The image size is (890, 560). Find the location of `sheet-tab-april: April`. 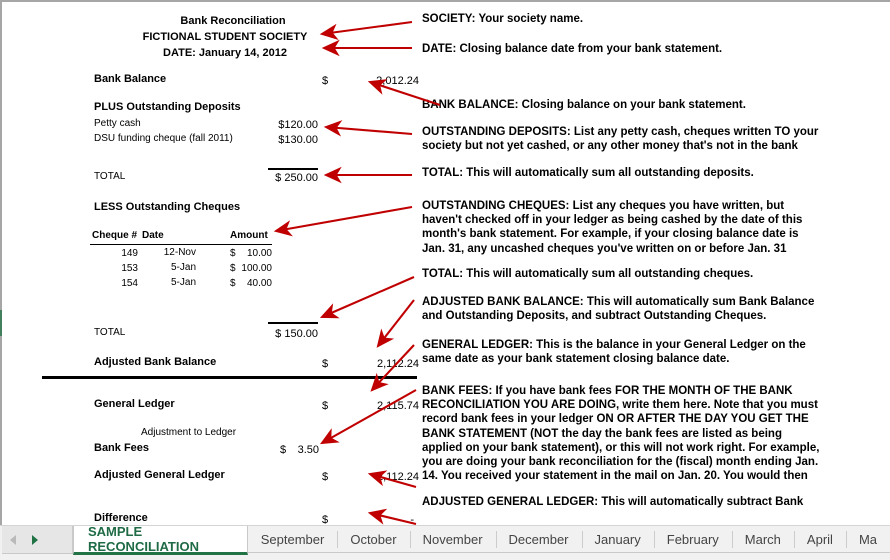

sheet-tab-april: April is located at coordinates (819, 539).